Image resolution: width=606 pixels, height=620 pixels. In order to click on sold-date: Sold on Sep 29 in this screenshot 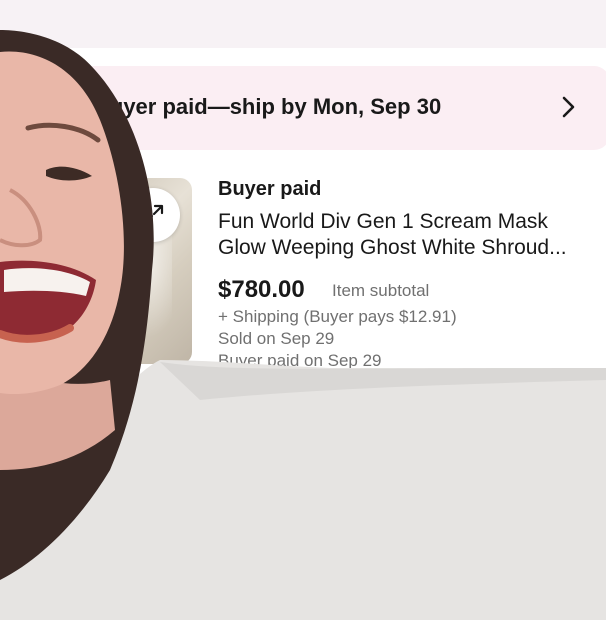, I will do `click(276, 338)`.